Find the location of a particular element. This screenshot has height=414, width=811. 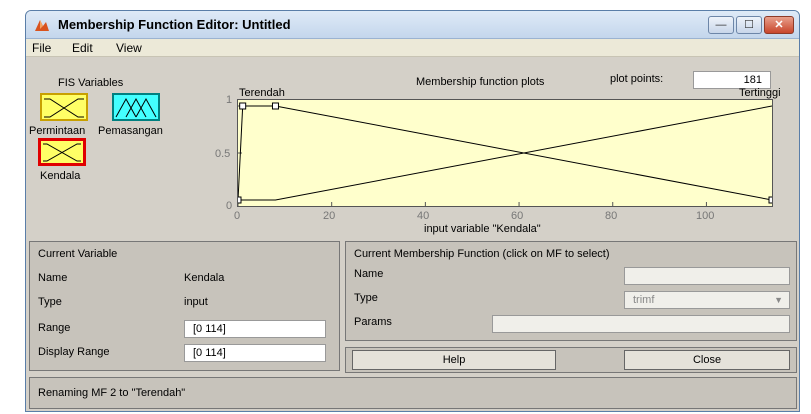

close-button: Close is located at coordinates (707, 360).